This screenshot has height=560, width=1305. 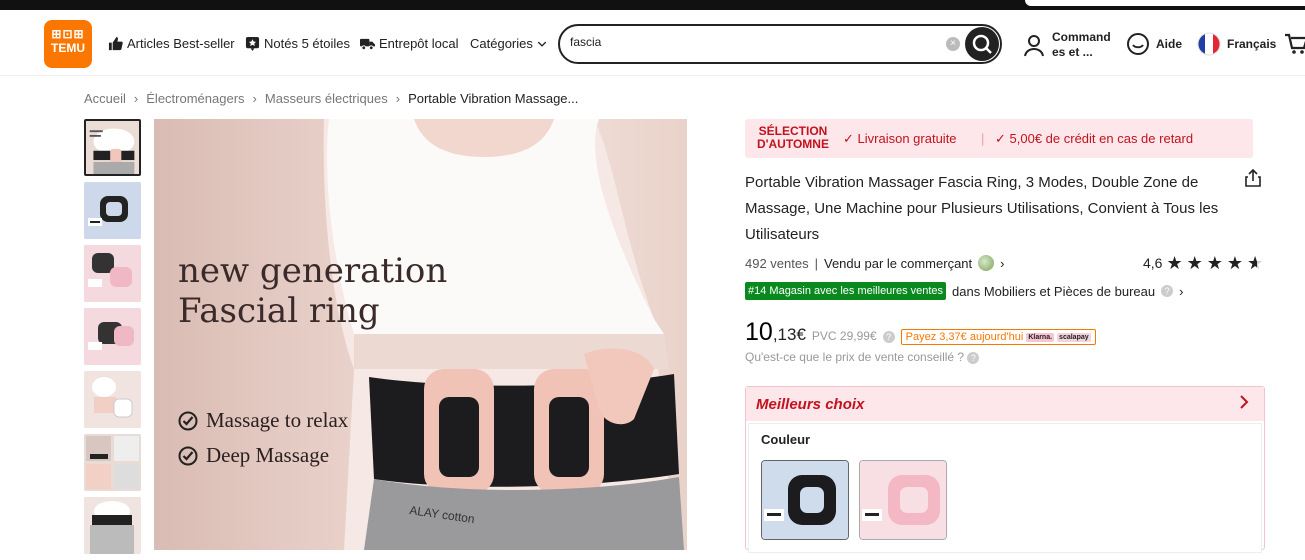 I want to click on rank-category: dans Mobiliers et Pièces de bureau, so click(x=1054, y=291).